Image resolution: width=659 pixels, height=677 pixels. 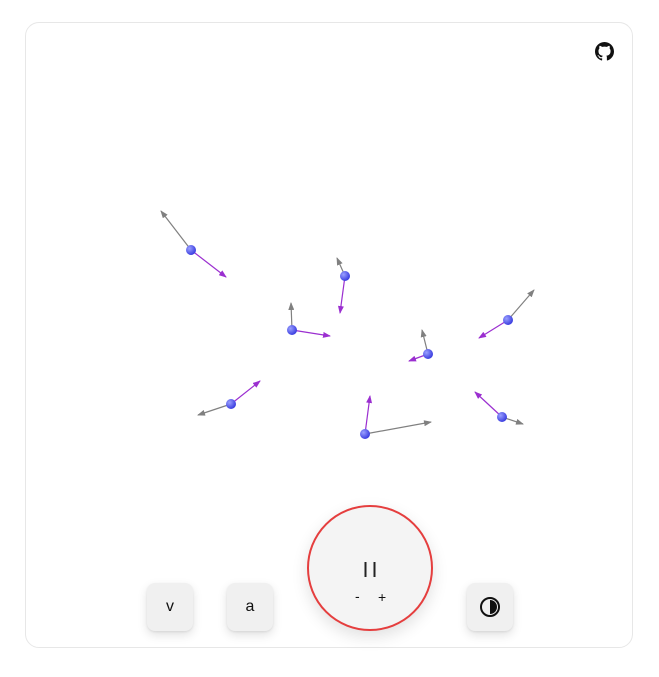 I want to click on velocity-label: v, so click(x=170, y=606).